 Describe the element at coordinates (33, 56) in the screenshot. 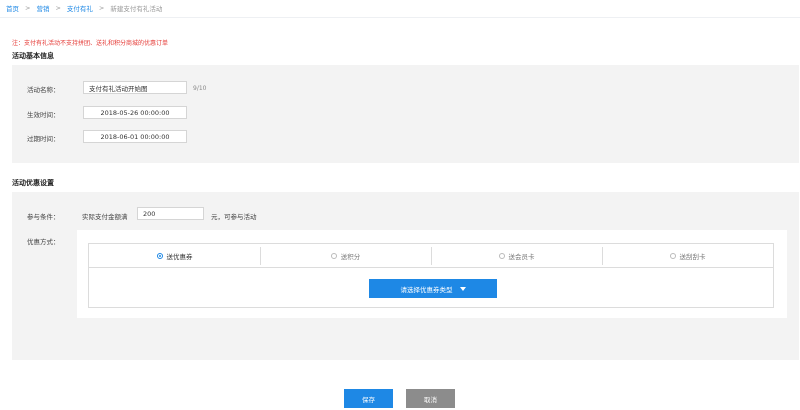

I see `basic-info-title: 活动基本信息` at that location.